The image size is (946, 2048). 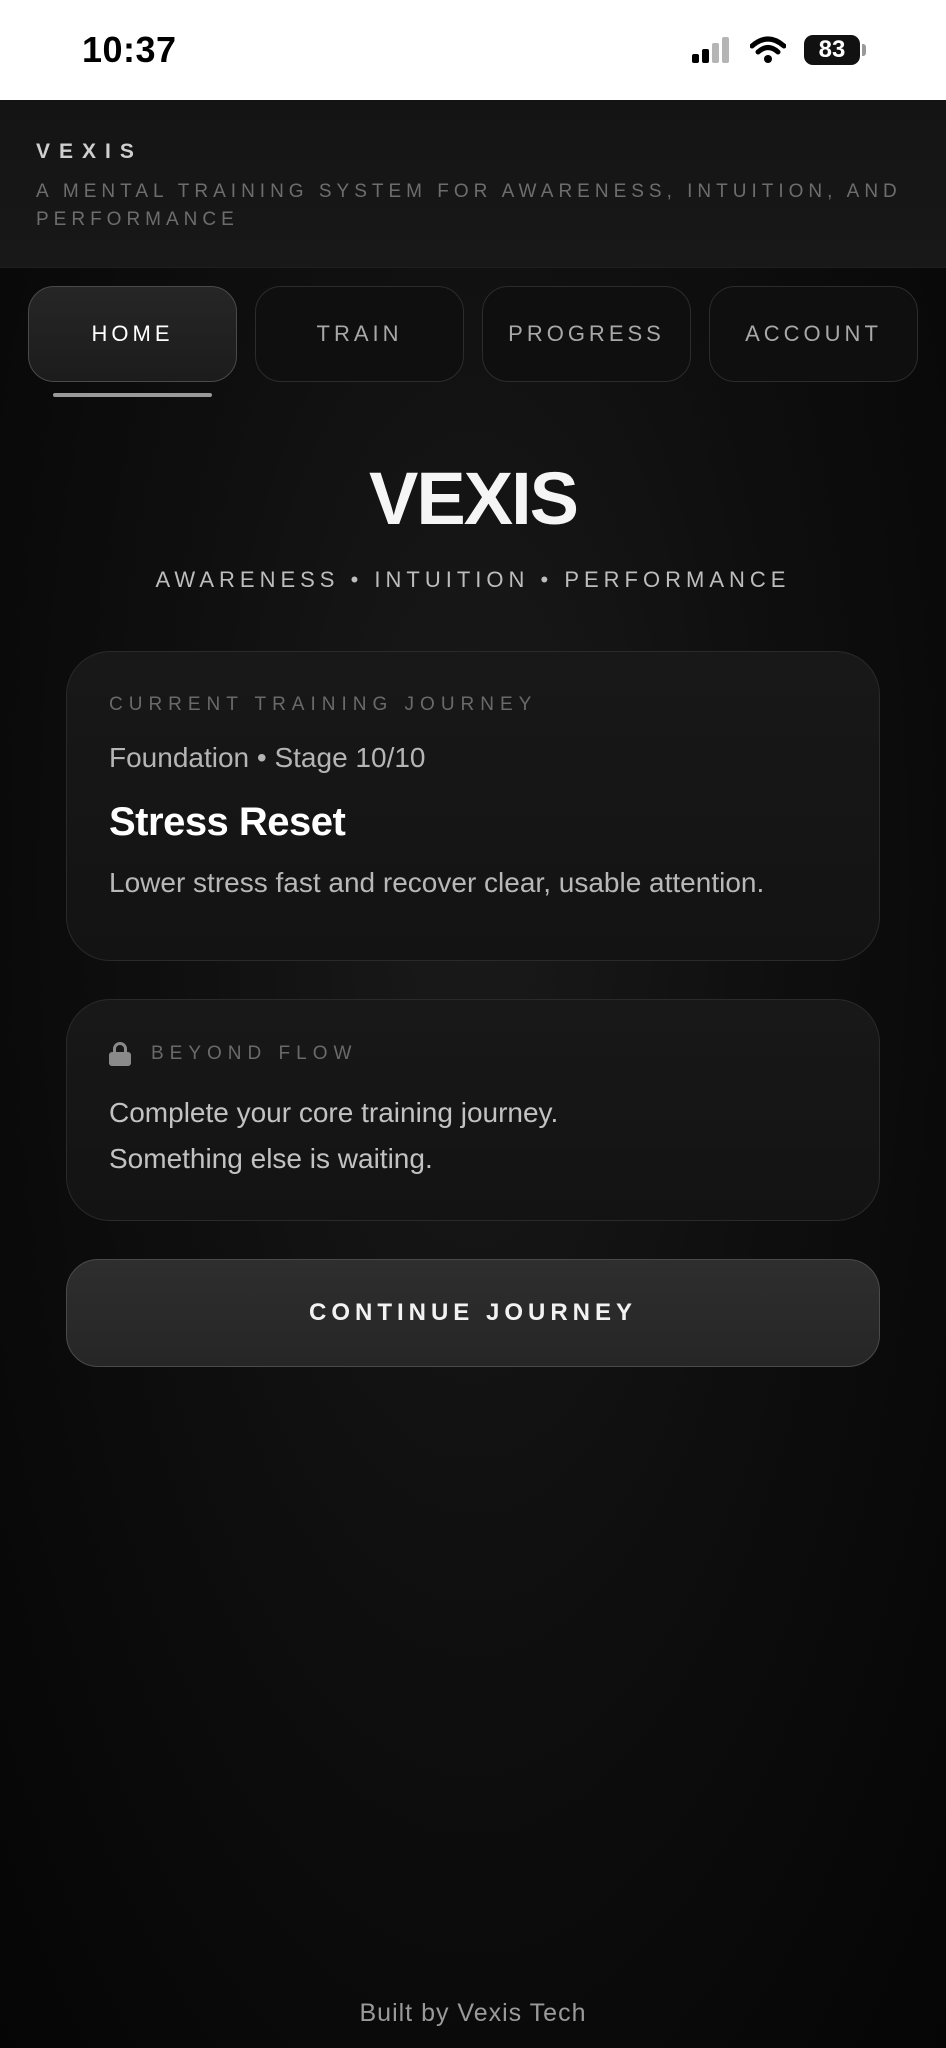 I want to click on tab-train: TRAIN, so click(x=359, y=334).